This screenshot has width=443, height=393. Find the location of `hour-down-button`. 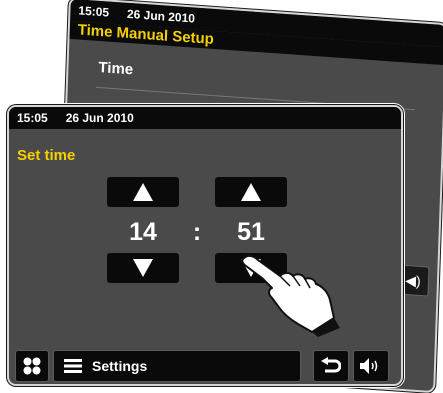

hour-down-button is located at coordinates (143, 268).